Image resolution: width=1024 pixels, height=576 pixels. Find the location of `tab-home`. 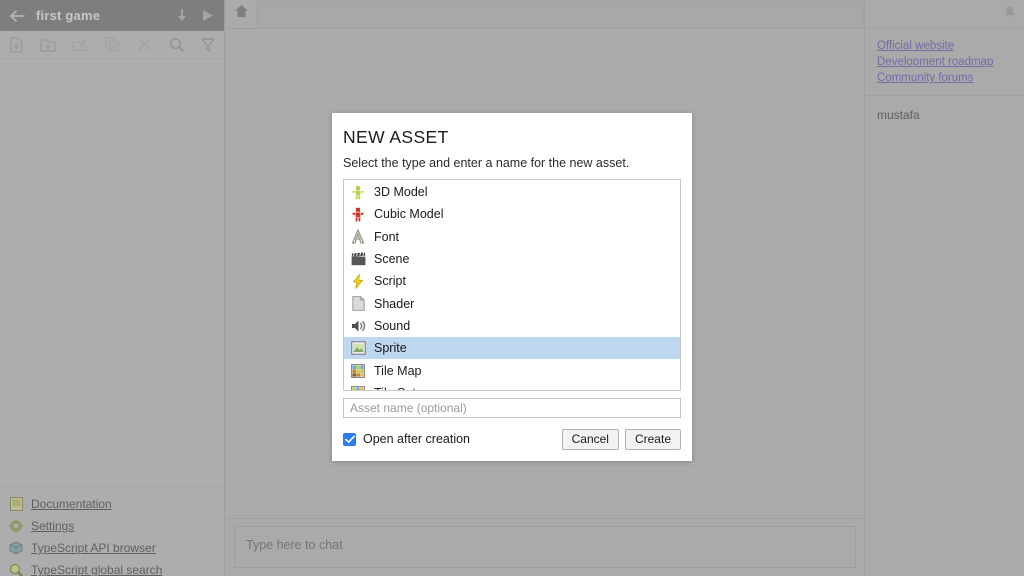

tab-home is located at coordinates (241, 14).